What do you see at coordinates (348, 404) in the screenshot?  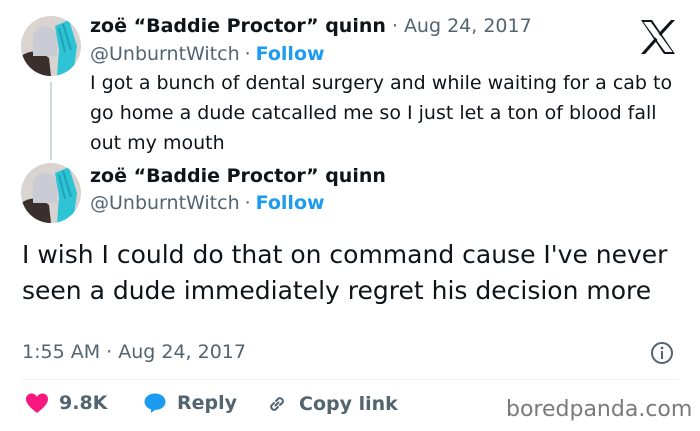 I see `copy-link-label: Copy link` at bounding box center [348, 404].